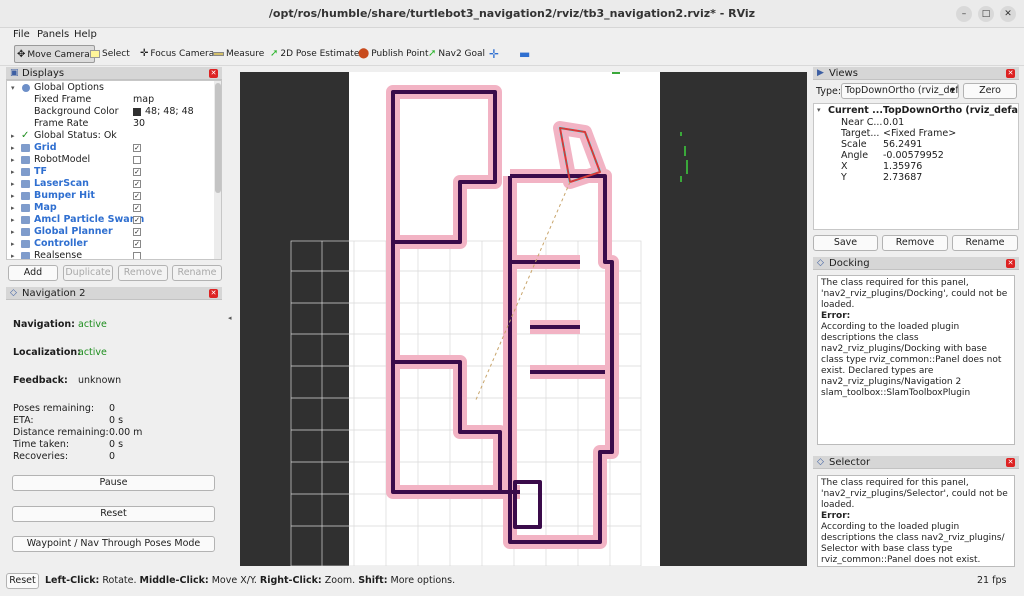  I want to click on publish-point-tool: ⬤ Publish Point, so click(394, 54).